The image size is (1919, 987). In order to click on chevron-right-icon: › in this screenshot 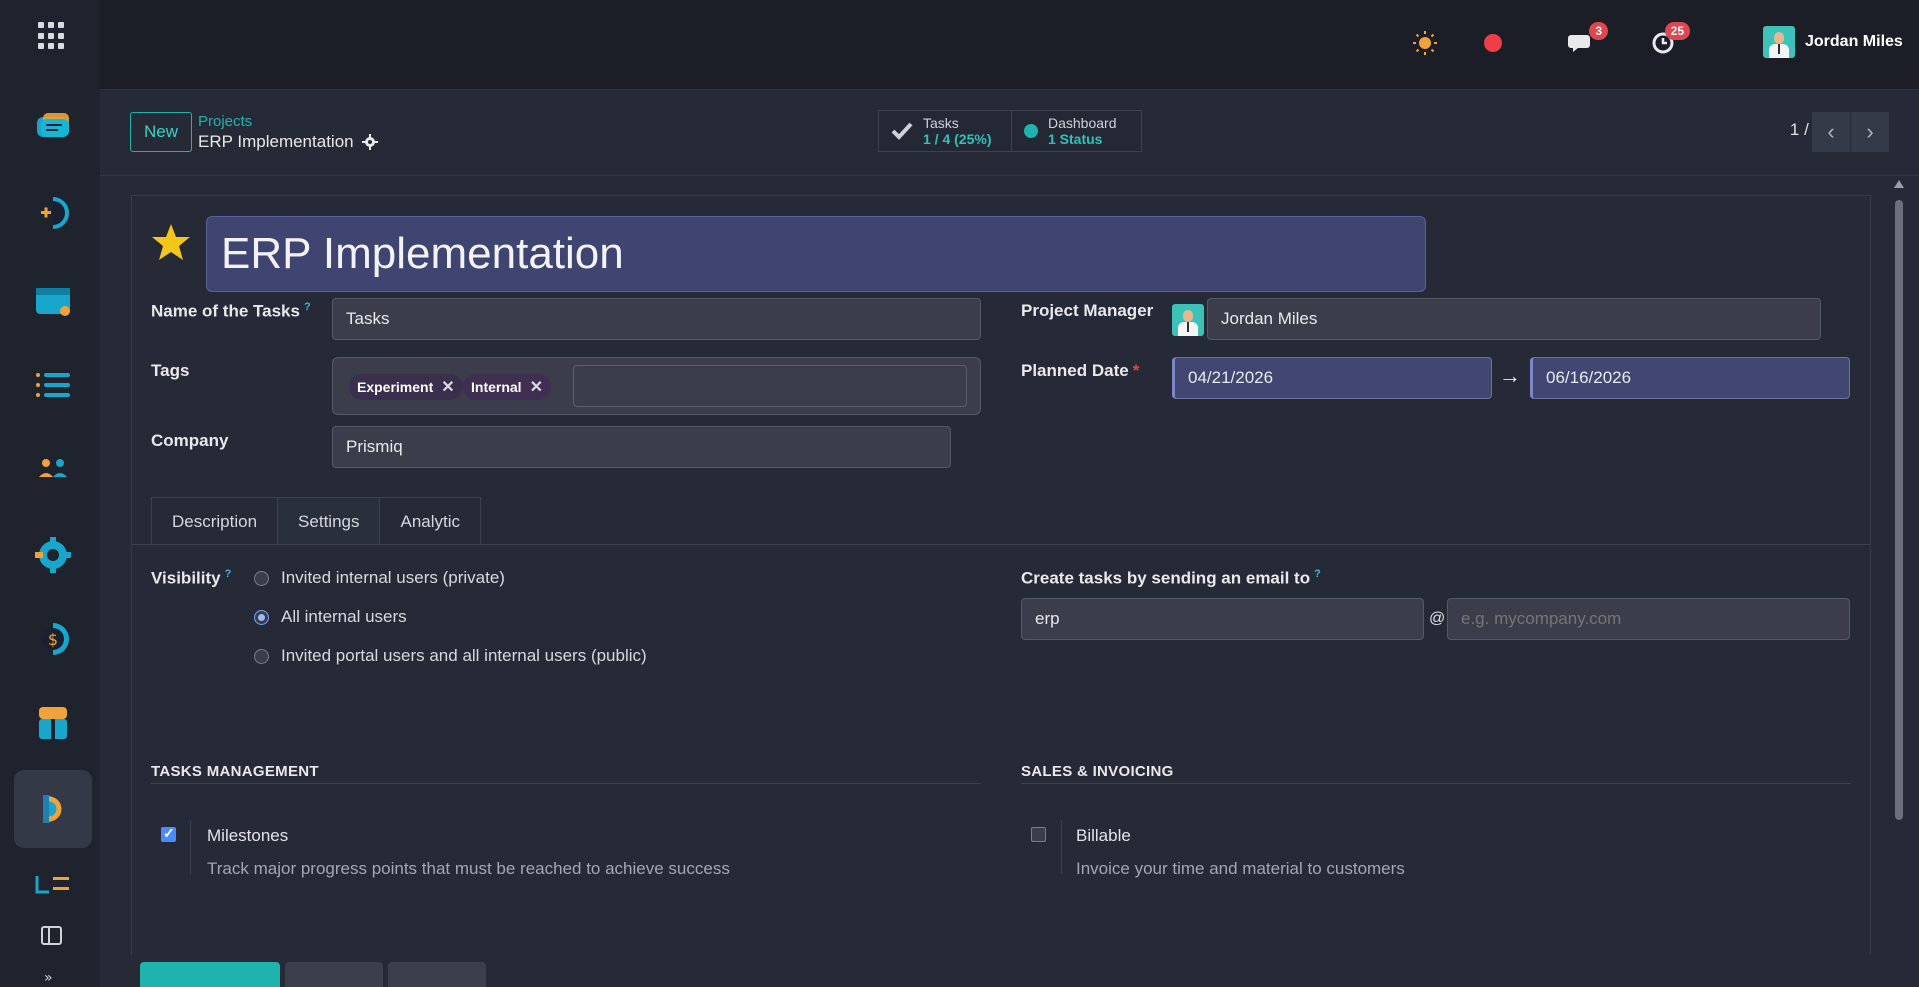, I will do `click(1870, 131)`.